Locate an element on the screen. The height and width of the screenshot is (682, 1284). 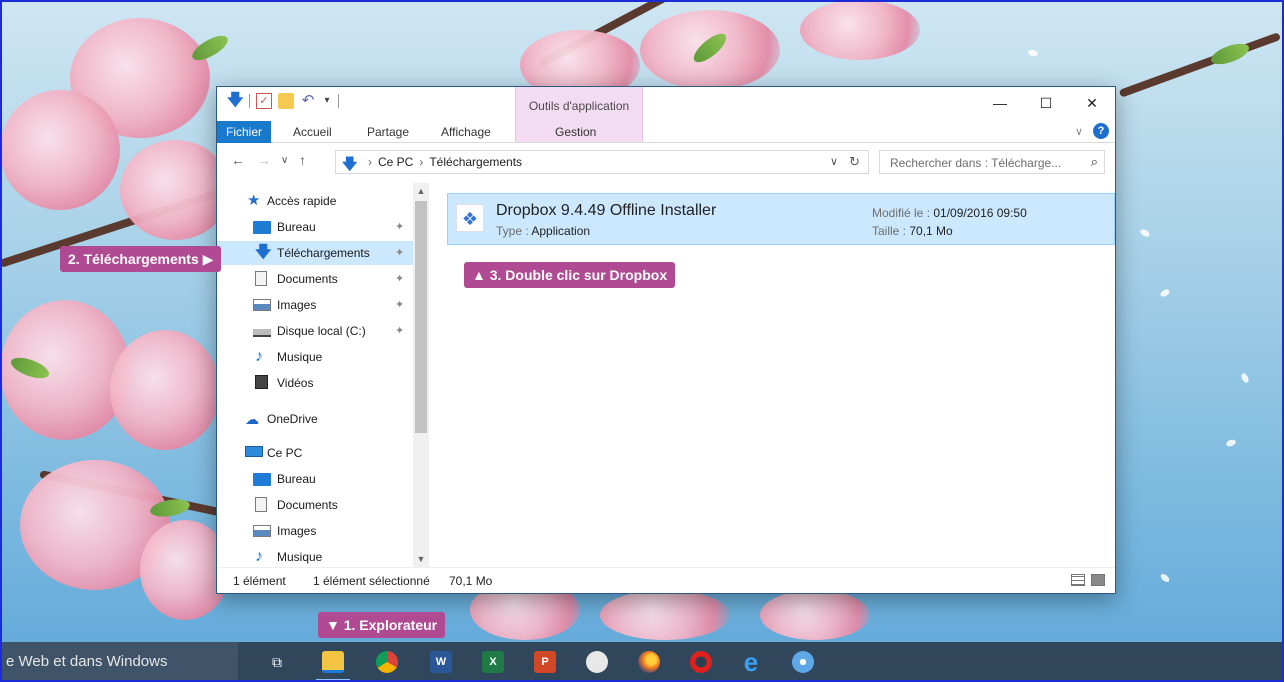
breadcrumb-this-pc: Ce PC is located at coordinates (395, 162).